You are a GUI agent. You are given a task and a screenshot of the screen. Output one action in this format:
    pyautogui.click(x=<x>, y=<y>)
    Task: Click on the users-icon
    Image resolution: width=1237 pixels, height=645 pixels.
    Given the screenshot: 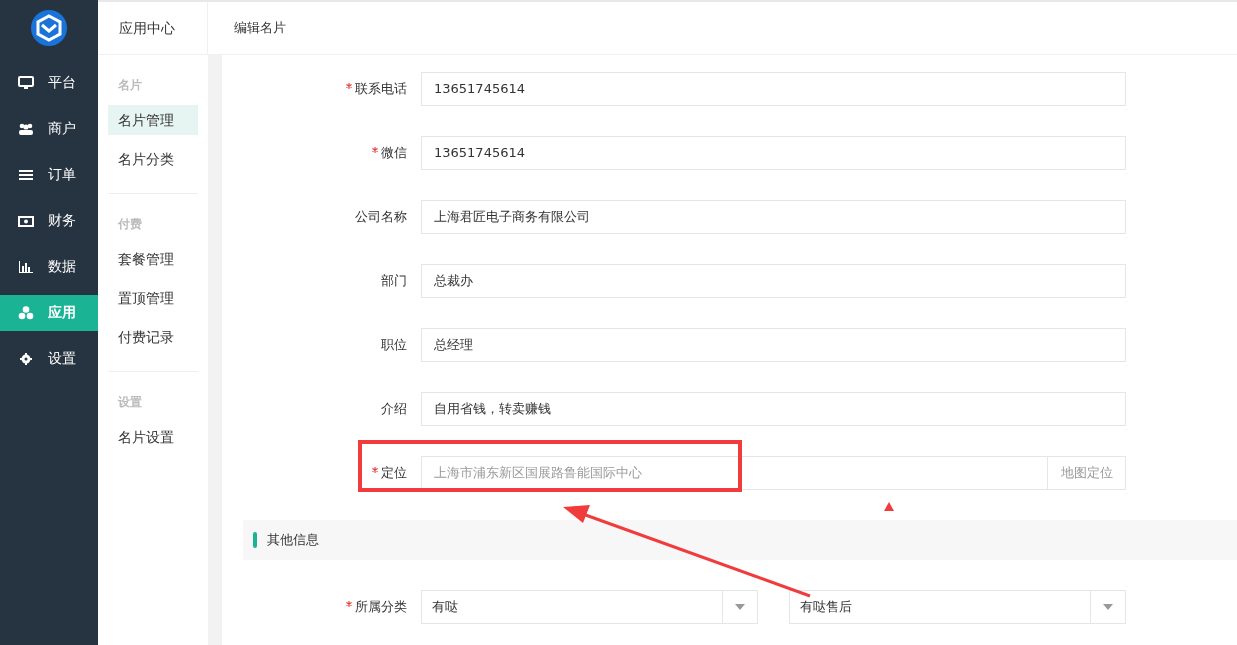 What is the action you would take?
    pyautogui.click(x=26, y=129)
    